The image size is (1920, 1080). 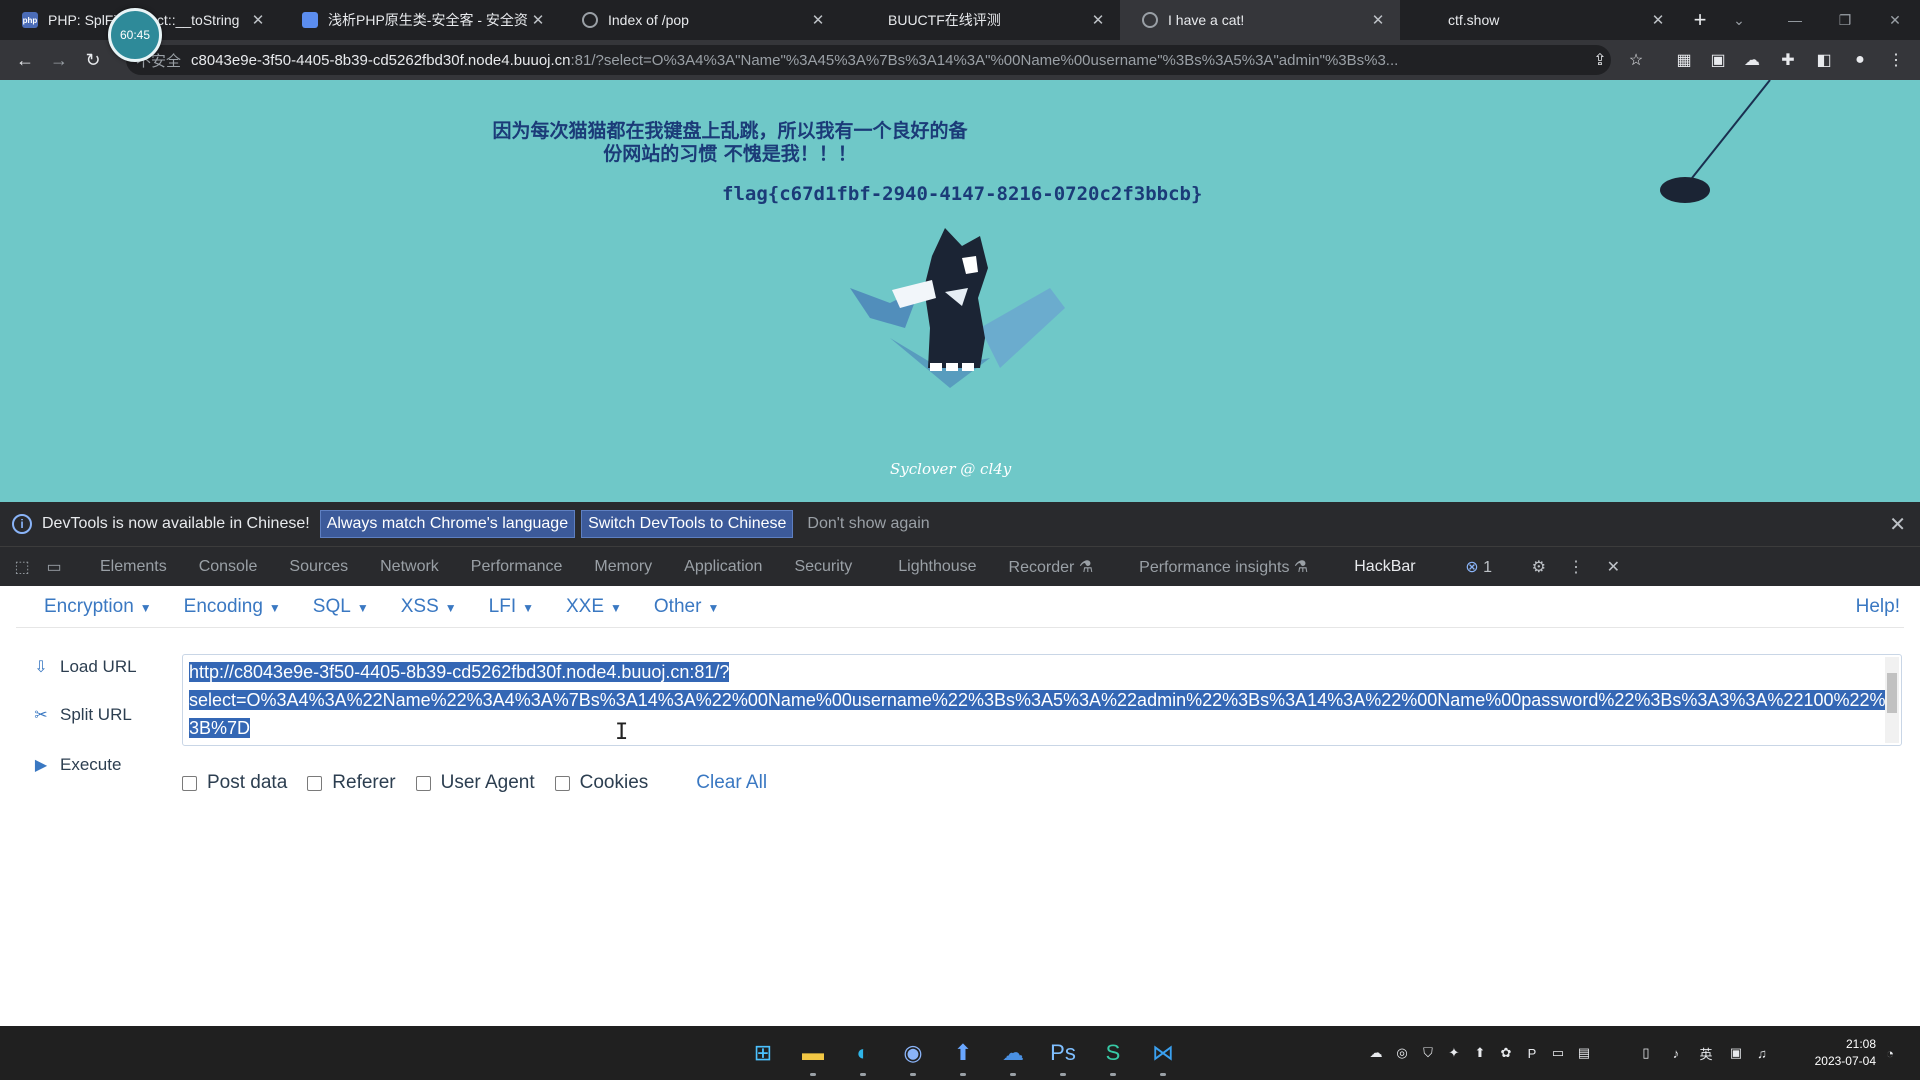 I want to click on textarea-scrollbar, so click(x=1892, y=700).